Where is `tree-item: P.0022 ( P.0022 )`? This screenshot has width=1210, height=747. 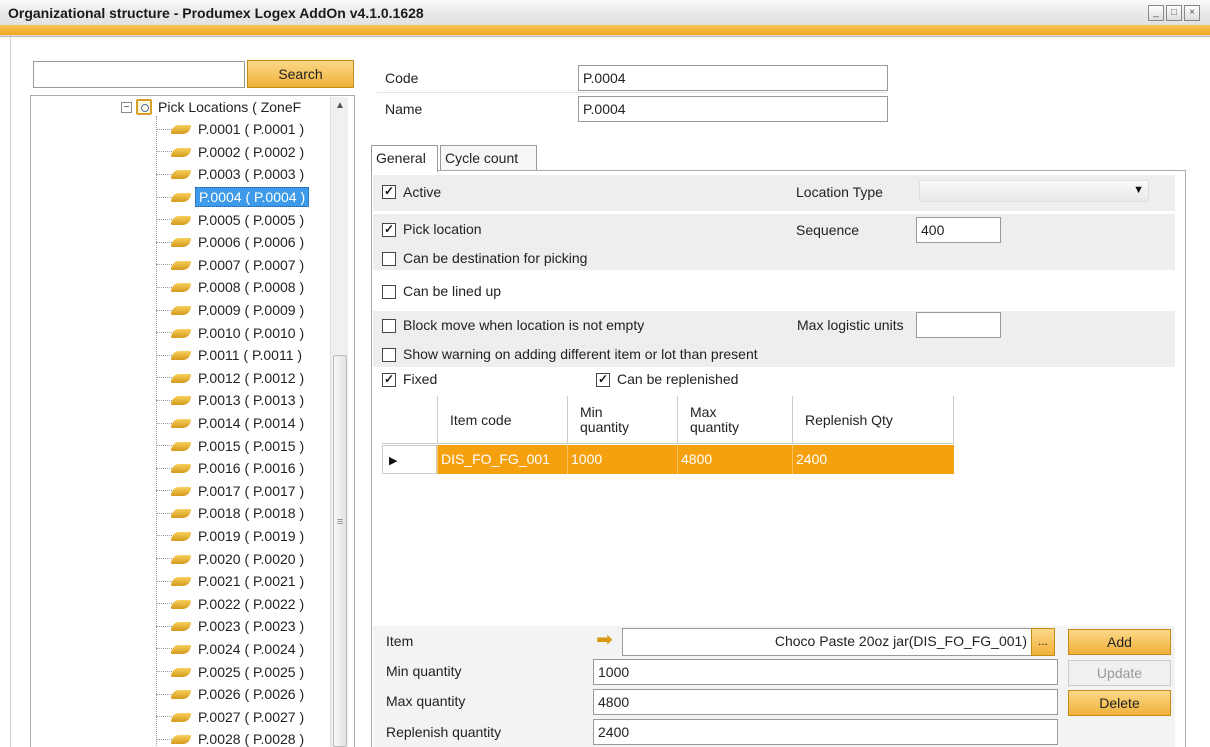
tree-item: P.0022 ( P.0022 ) is located at coordinates (232, 603).